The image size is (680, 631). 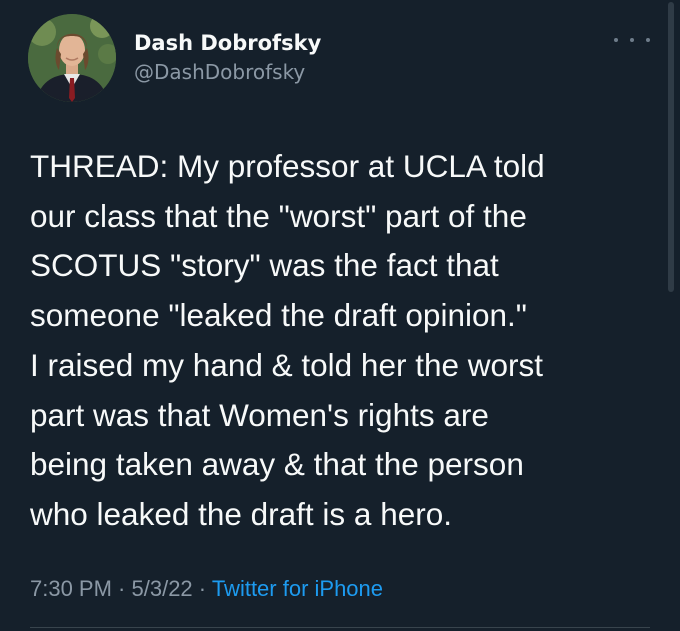 I want to click on user-handle: @DashDobrofsky, so click(x=227, y=72).